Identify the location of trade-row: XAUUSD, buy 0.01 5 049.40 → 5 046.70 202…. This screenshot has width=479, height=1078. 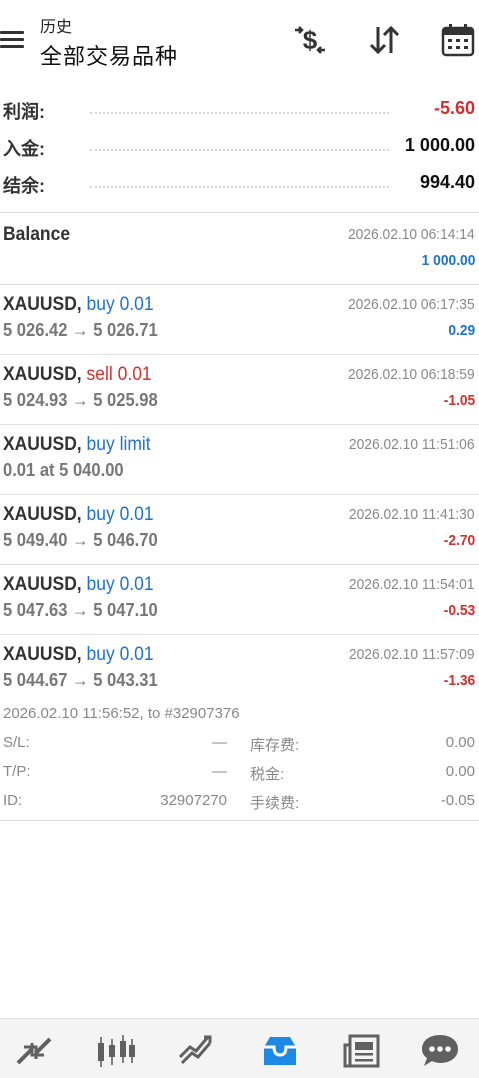
(239, 529).